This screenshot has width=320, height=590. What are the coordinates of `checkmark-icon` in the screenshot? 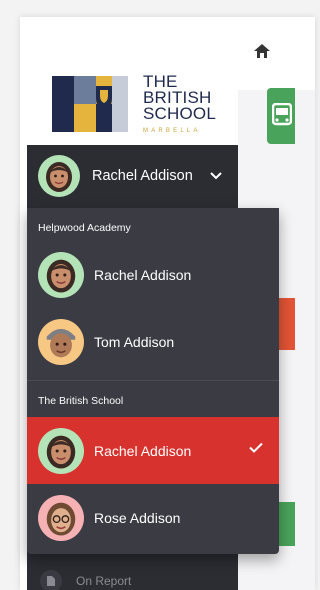 It's located at (256, 447).